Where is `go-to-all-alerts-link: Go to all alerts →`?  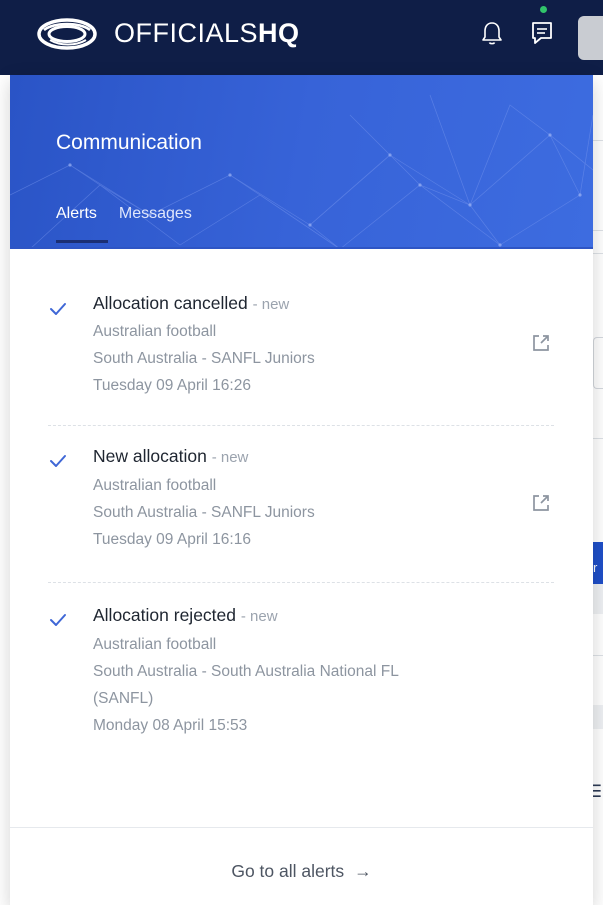
go-to-all-alerts-link: Go to all alerts → is located at coordinates (301, 871).